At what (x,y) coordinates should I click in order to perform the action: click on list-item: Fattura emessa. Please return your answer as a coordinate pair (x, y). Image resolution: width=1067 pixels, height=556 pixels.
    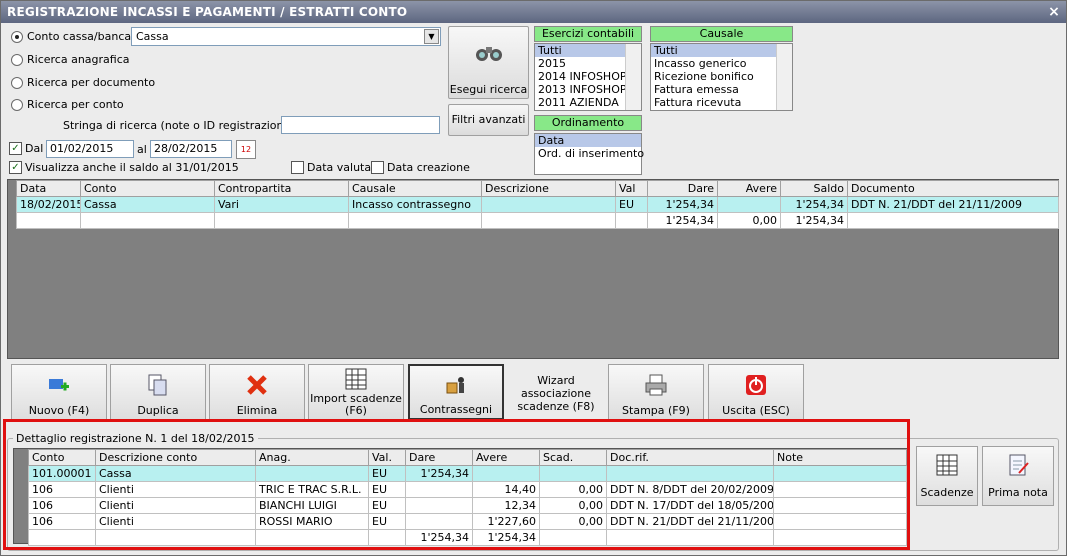
    Looking at the image, I should click on (721, 89).